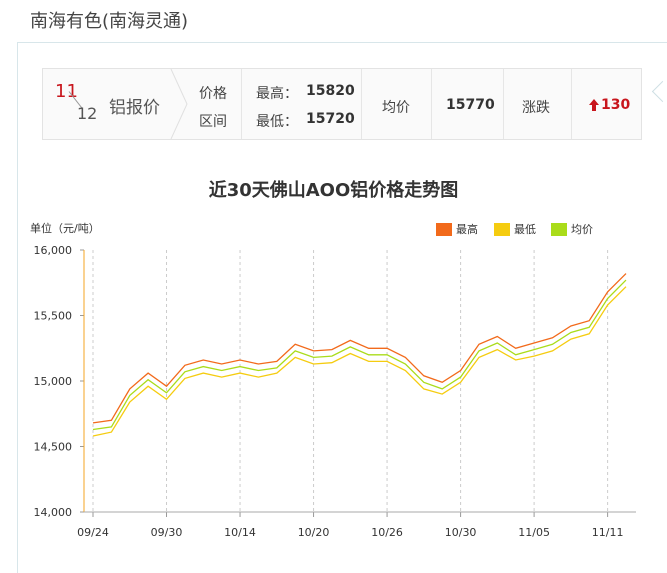 Image resolution: width=667 pixels, height=573 pixels. What do you see at coordinates (314, 532) in the screenshot?
I see `x-tick-label: 10/20` at bounding box center [314, 532].